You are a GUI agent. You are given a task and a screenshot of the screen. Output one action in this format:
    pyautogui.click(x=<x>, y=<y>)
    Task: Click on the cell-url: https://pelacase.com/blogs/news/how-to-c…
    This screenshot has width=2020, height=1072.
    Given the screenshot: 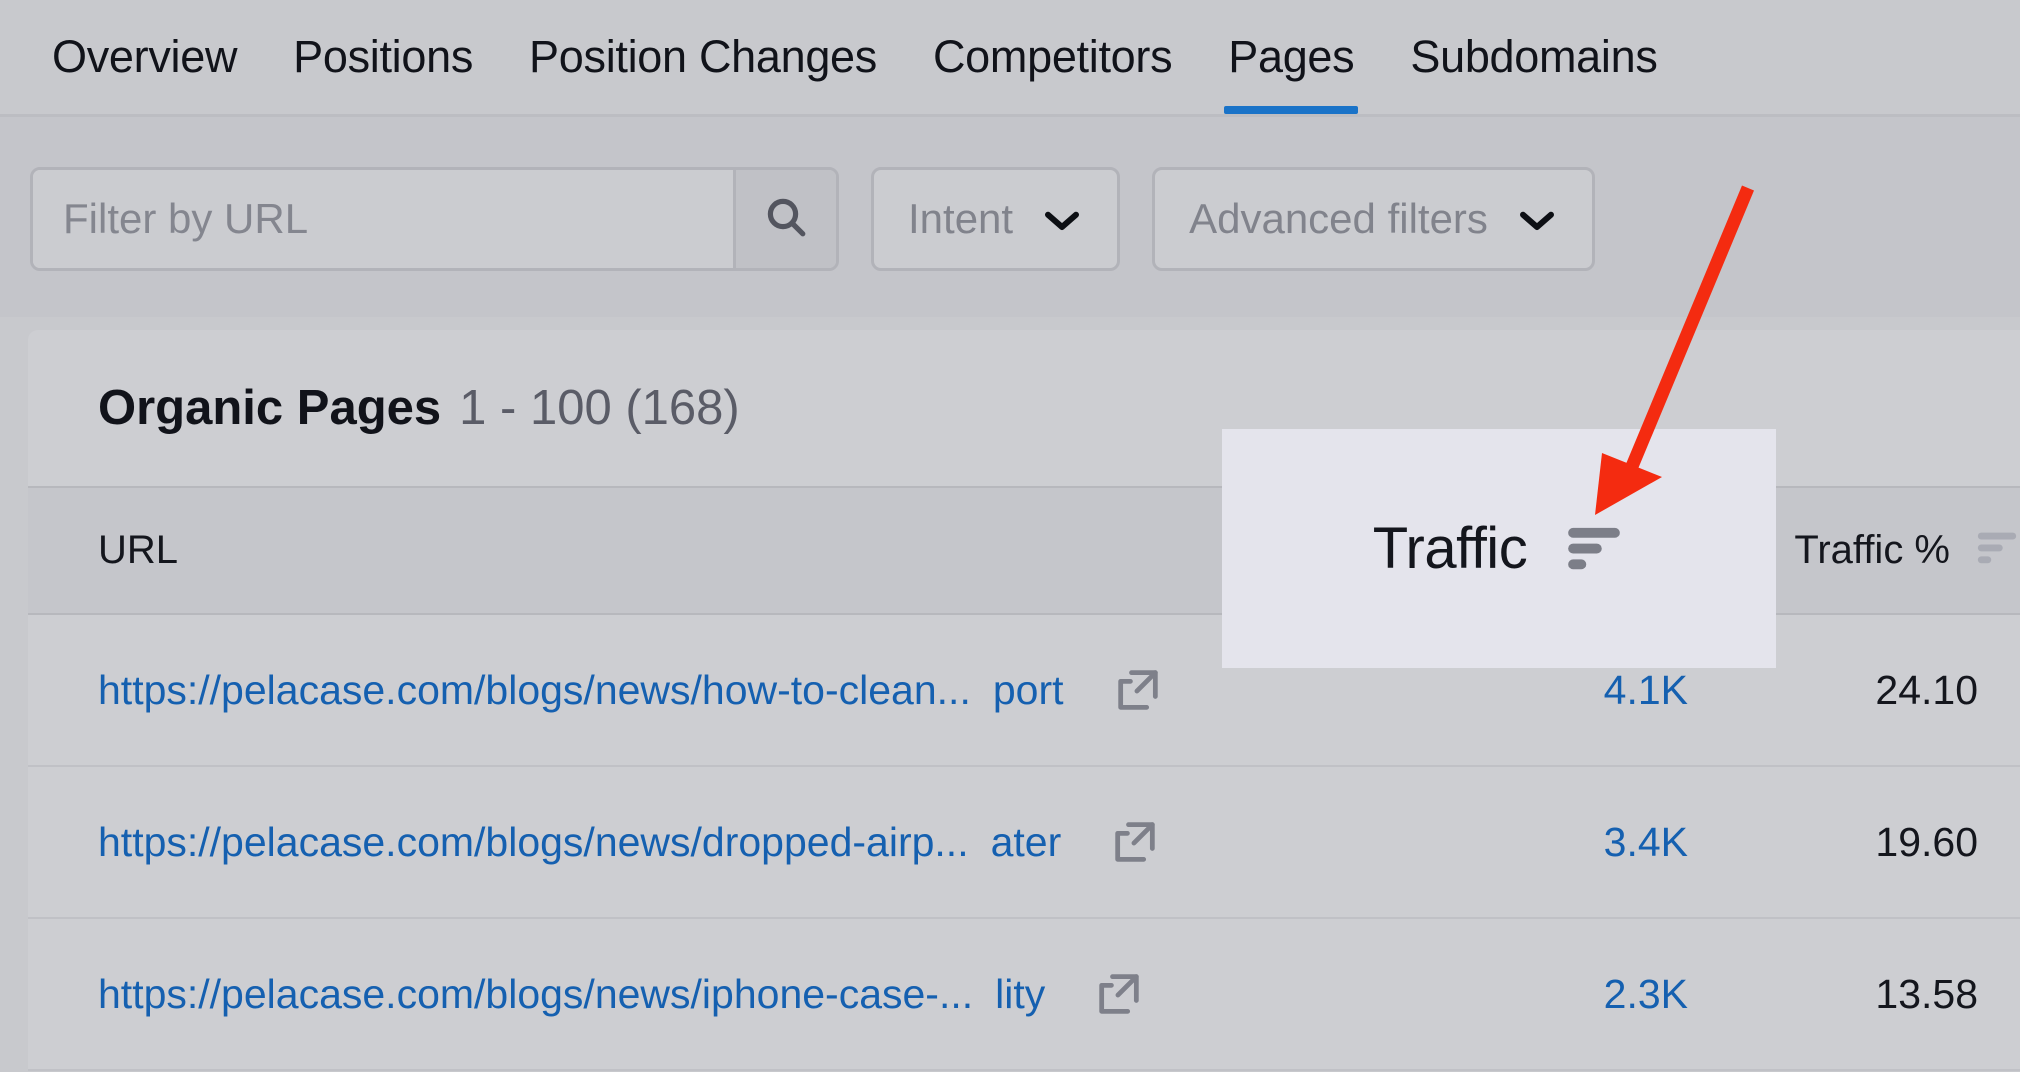 What is the action you would take?
    pyautogui.click(x=693, y=690)
    